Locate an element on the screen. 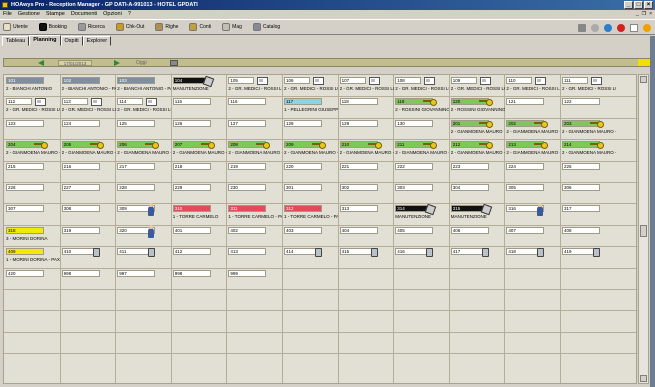 The height and width of the screenshot is (387, 655). room-number: 129 is located at coordinates (358, 123).